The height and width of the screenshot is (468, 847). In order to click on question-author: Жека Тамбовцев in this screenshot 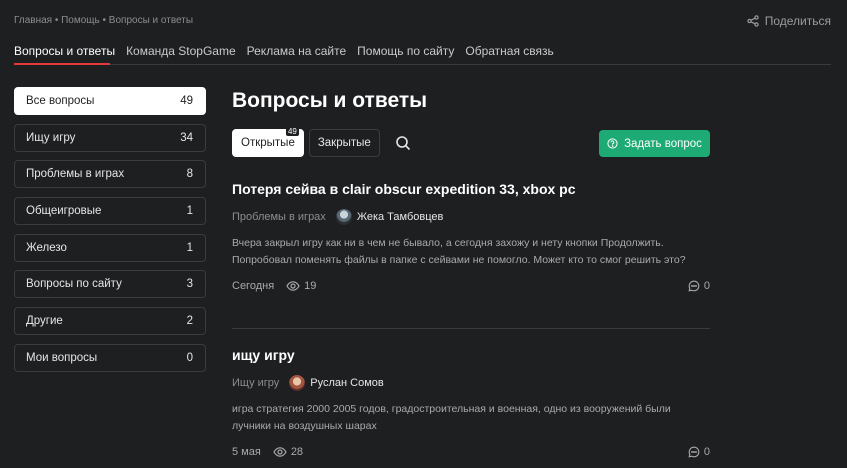, I will do `click(400, 217)`.